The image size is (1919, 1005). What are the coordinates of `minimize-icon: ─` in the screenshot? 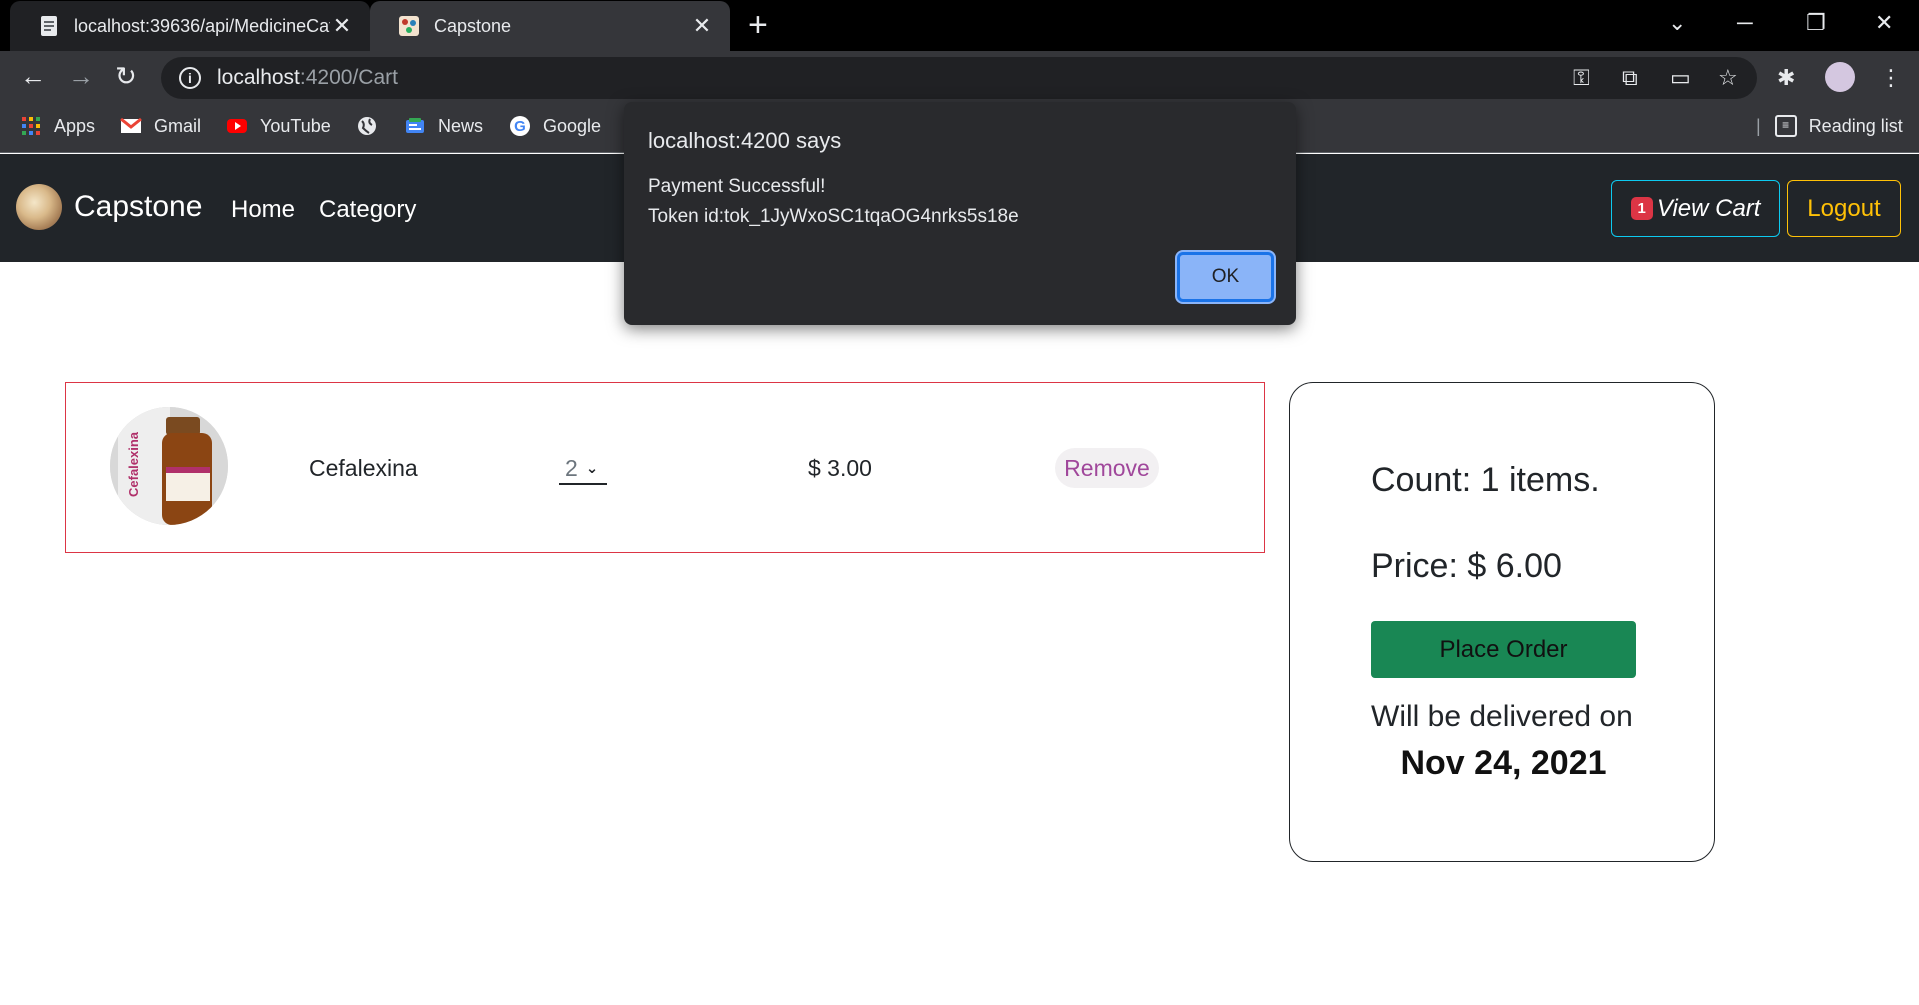 It's located at (1745, 23).